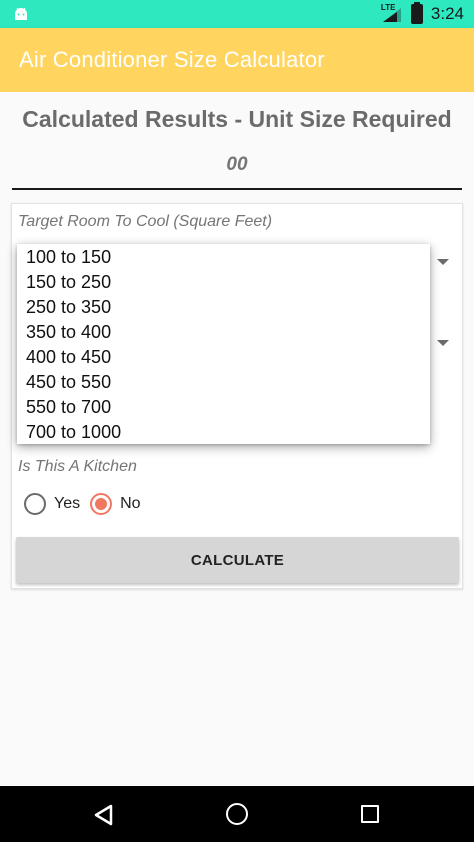 The height and width of the screenshot is (842, 474). I want to click on dropdown-option: 450 to 550, so click(223, 382).